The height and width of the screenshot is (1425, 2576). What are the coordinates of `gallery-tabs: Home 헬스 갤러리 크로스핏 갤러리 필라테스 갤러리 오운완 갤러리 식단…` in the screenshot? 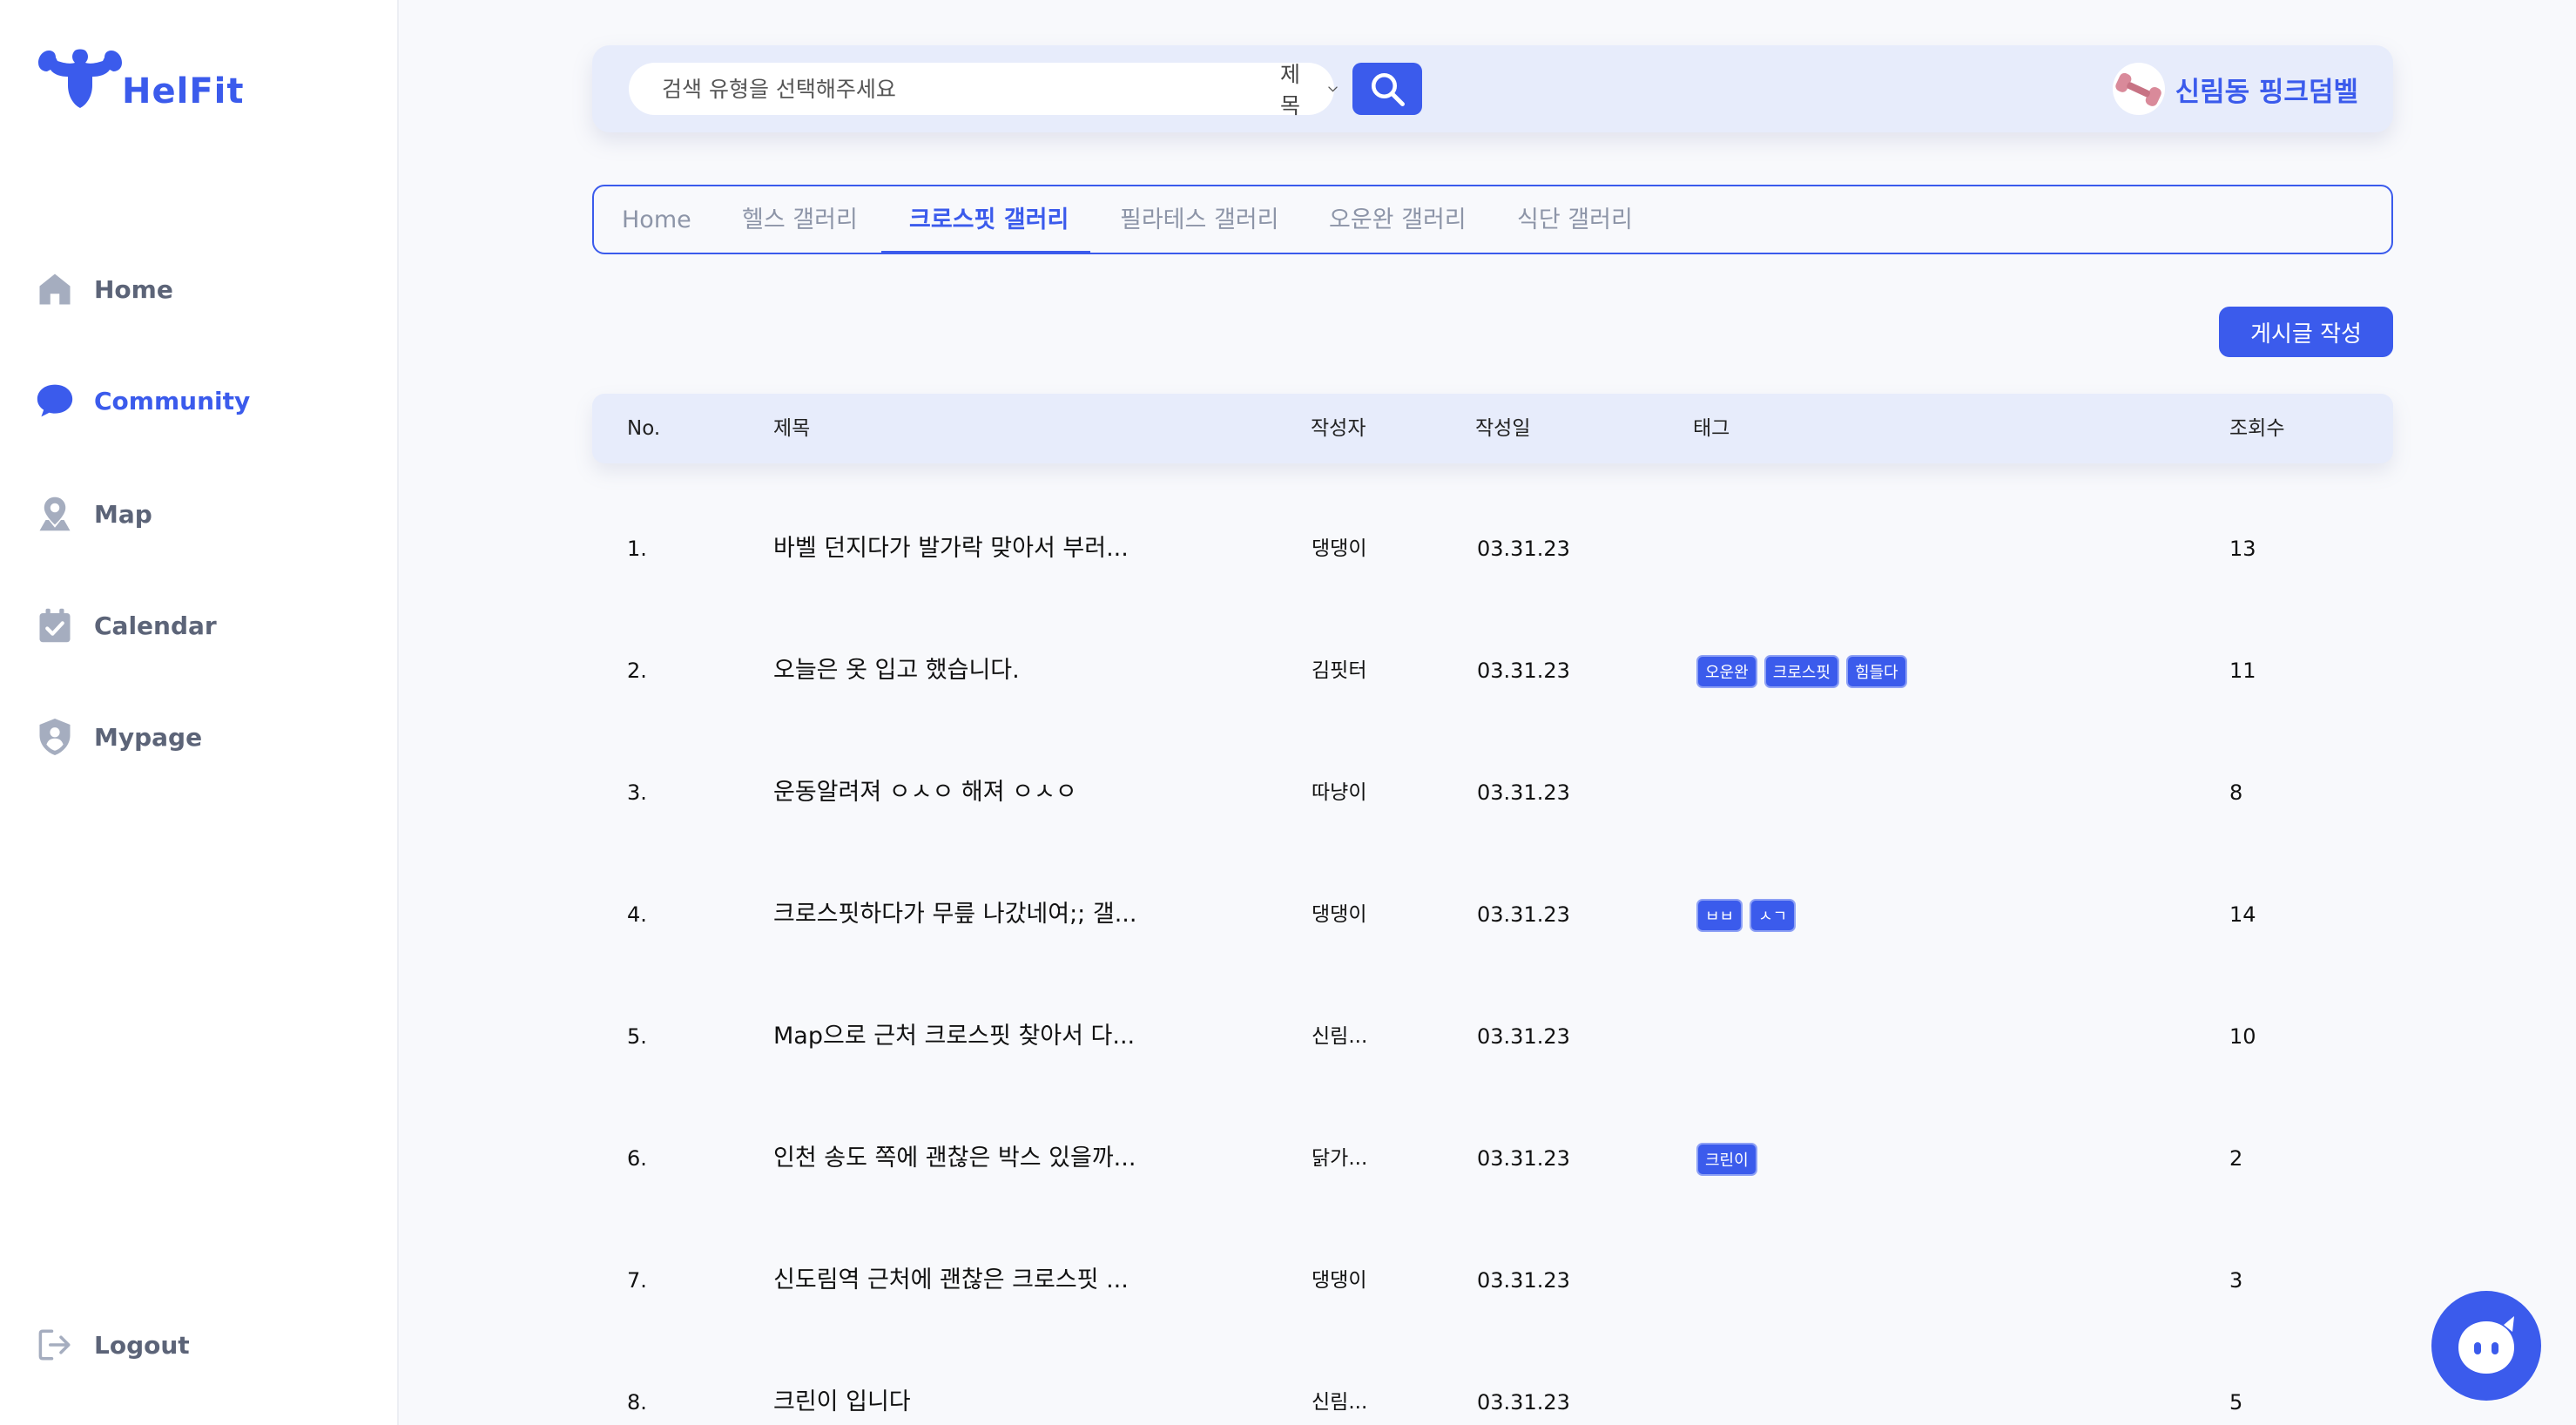 It's located at (1492, 219).